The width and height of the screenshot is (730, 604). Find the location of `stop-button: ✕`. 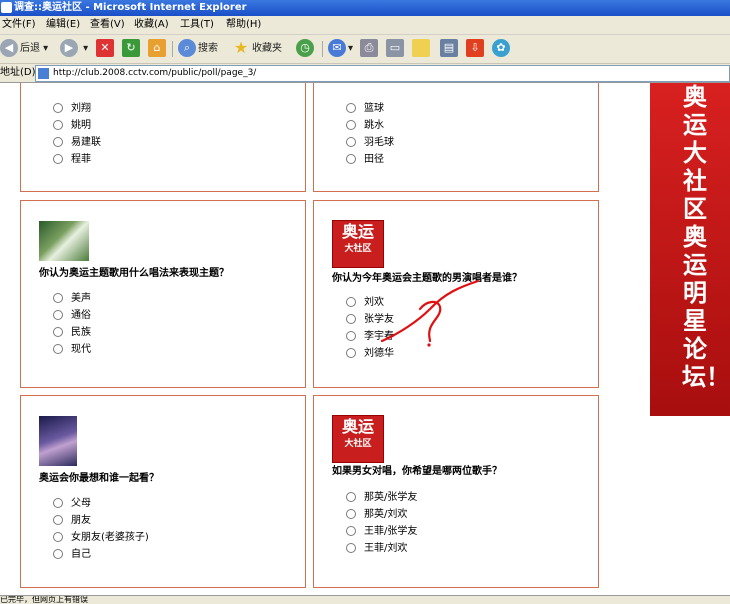

stop-button: ✕ is located at coordinates (106, 49).